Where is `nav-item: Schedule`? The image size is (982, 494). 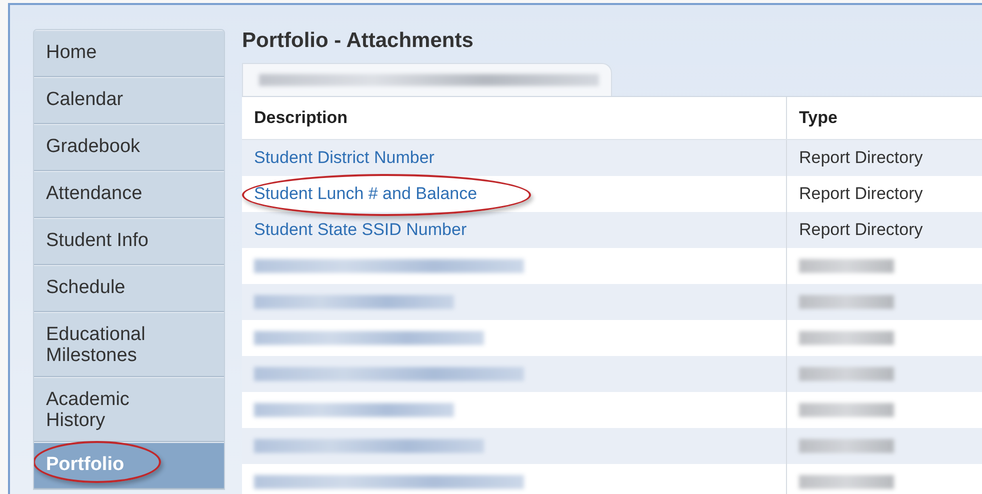 nav-item: Schedule is located at coordinates (129, 288).